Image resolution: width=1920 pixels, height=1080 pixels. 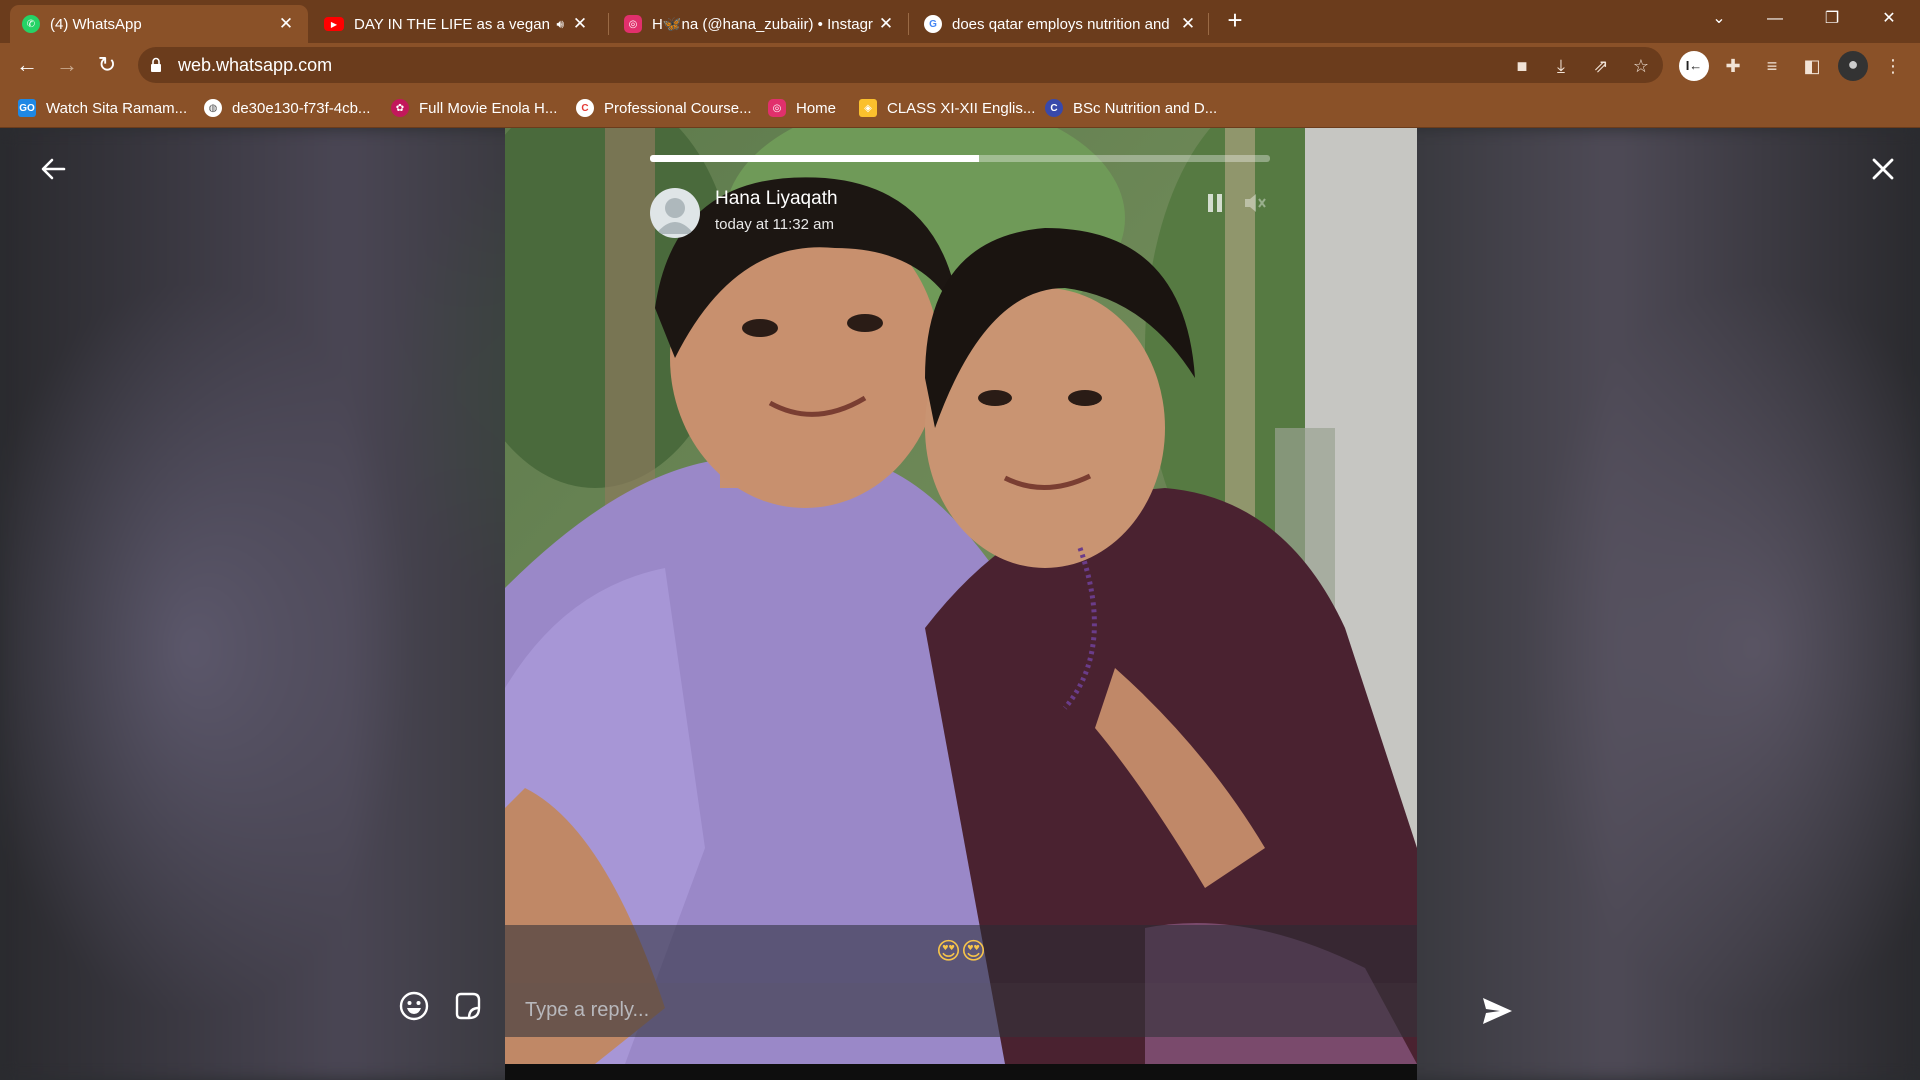 What do you see at coordinates (1889, 19) in the screenshot?
I see `window-close-icon: ✕` at bounding box center [1889, 19].